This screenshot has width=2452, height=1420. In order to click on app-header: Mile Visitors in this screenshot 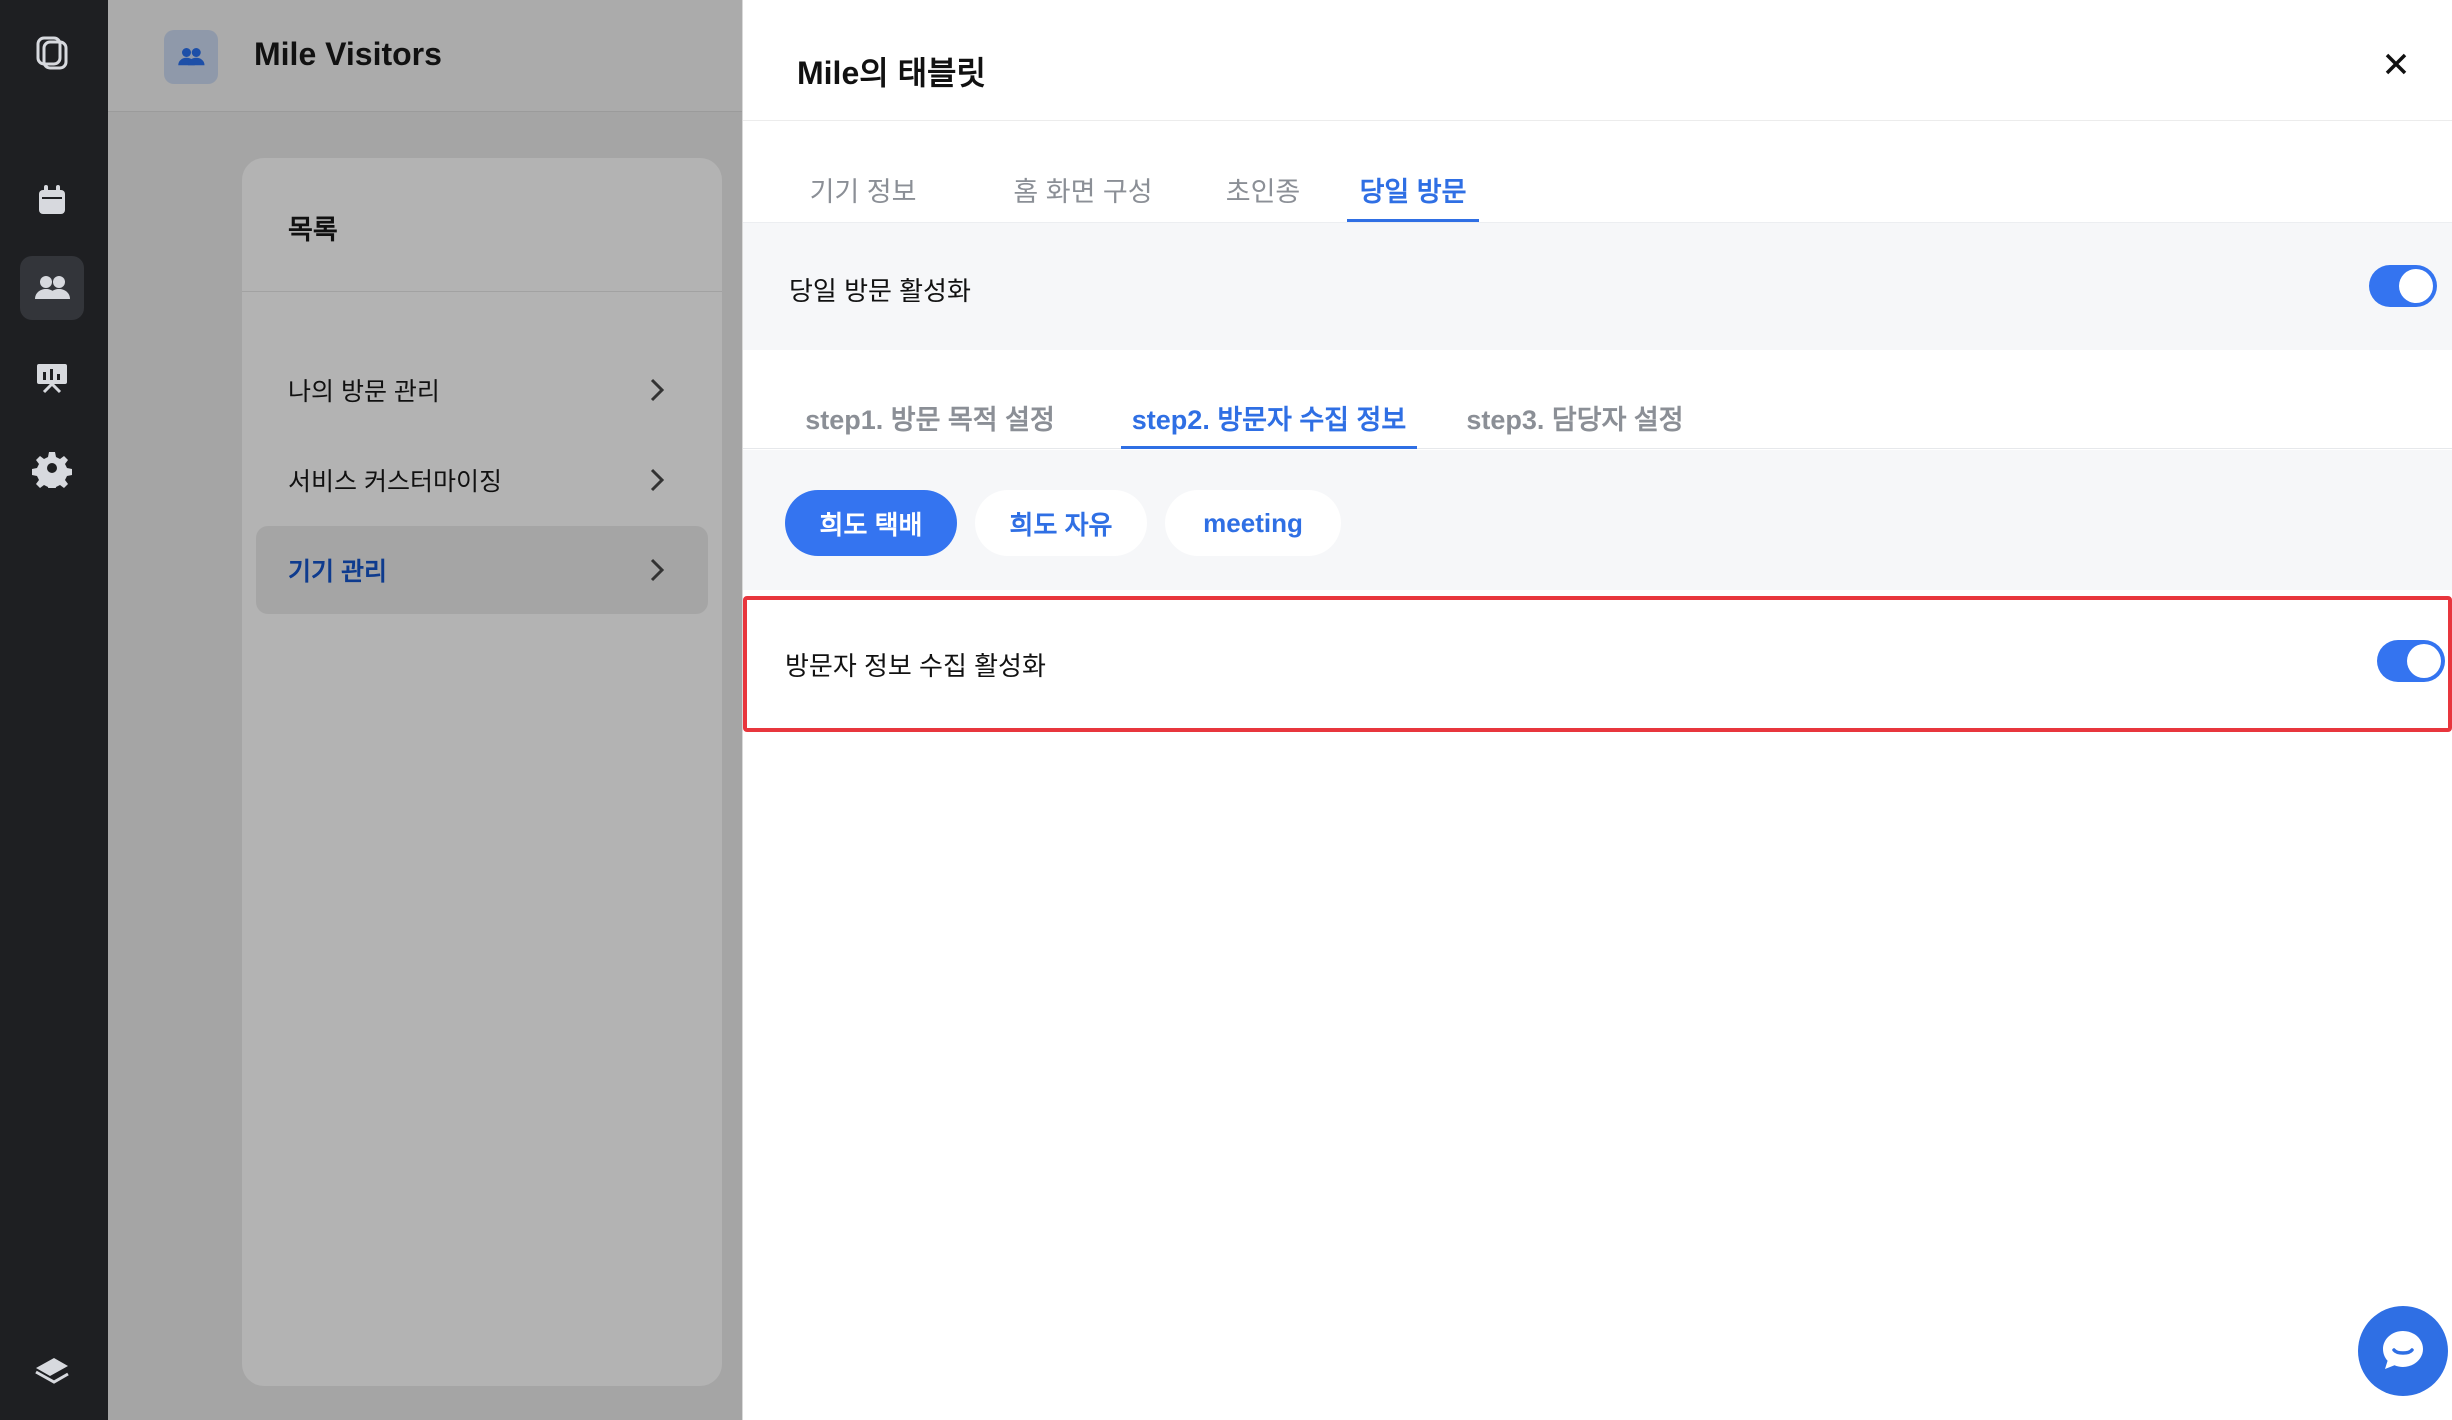, I will do `click(430, 56)`.